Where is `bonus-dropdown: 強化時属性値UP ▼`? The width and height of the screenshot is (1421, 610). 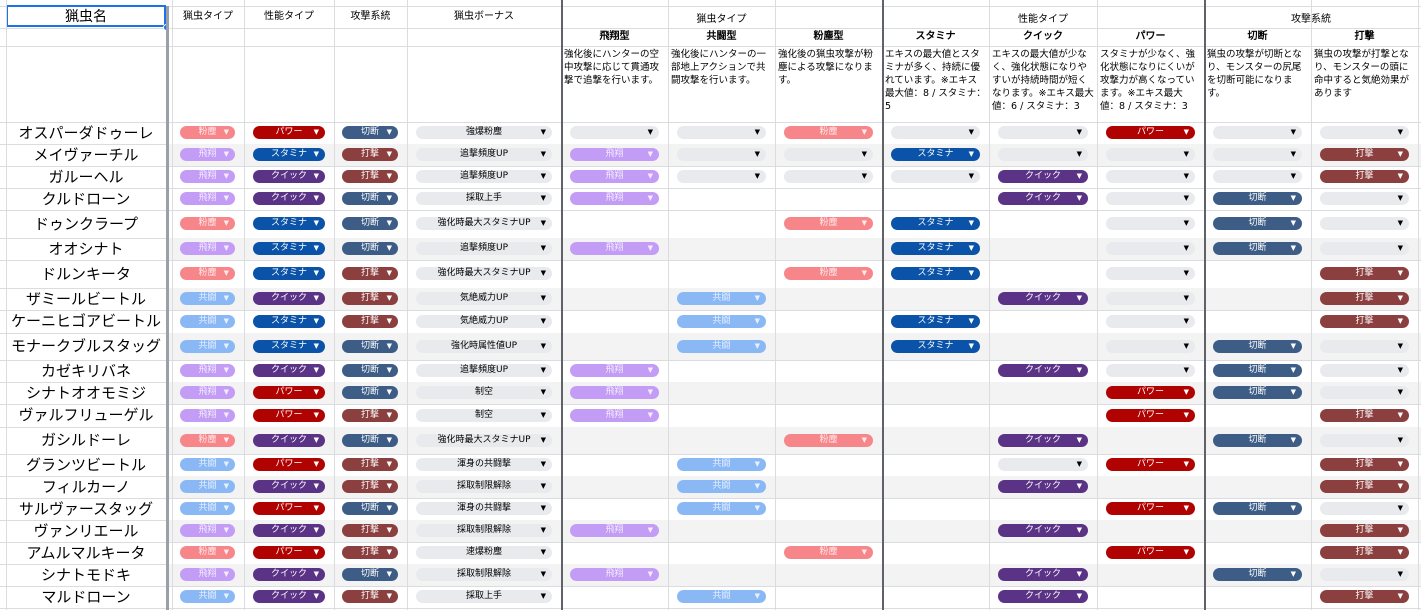 bonus-dropdown: 強化時属性値UP ▼ is located at coordinates (484, 346).